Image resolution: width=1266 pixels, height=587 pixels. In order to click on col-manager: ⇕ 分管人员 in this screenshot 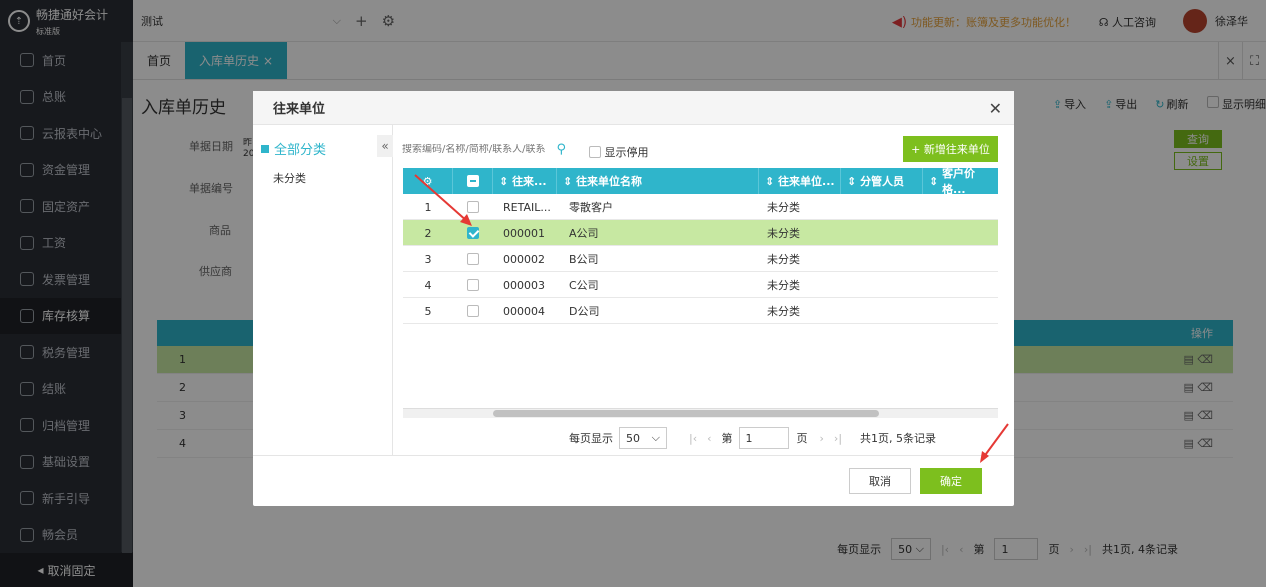, I will do `click(882, 181)`.